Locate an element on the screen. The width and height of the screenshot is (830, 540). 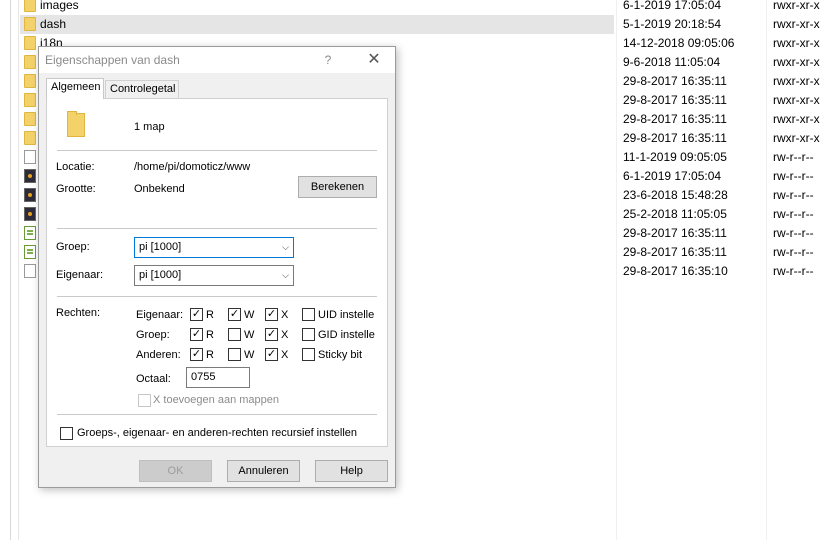
file-date: 5-1-2019 20:18:54 is located at coordinates (672, 24).